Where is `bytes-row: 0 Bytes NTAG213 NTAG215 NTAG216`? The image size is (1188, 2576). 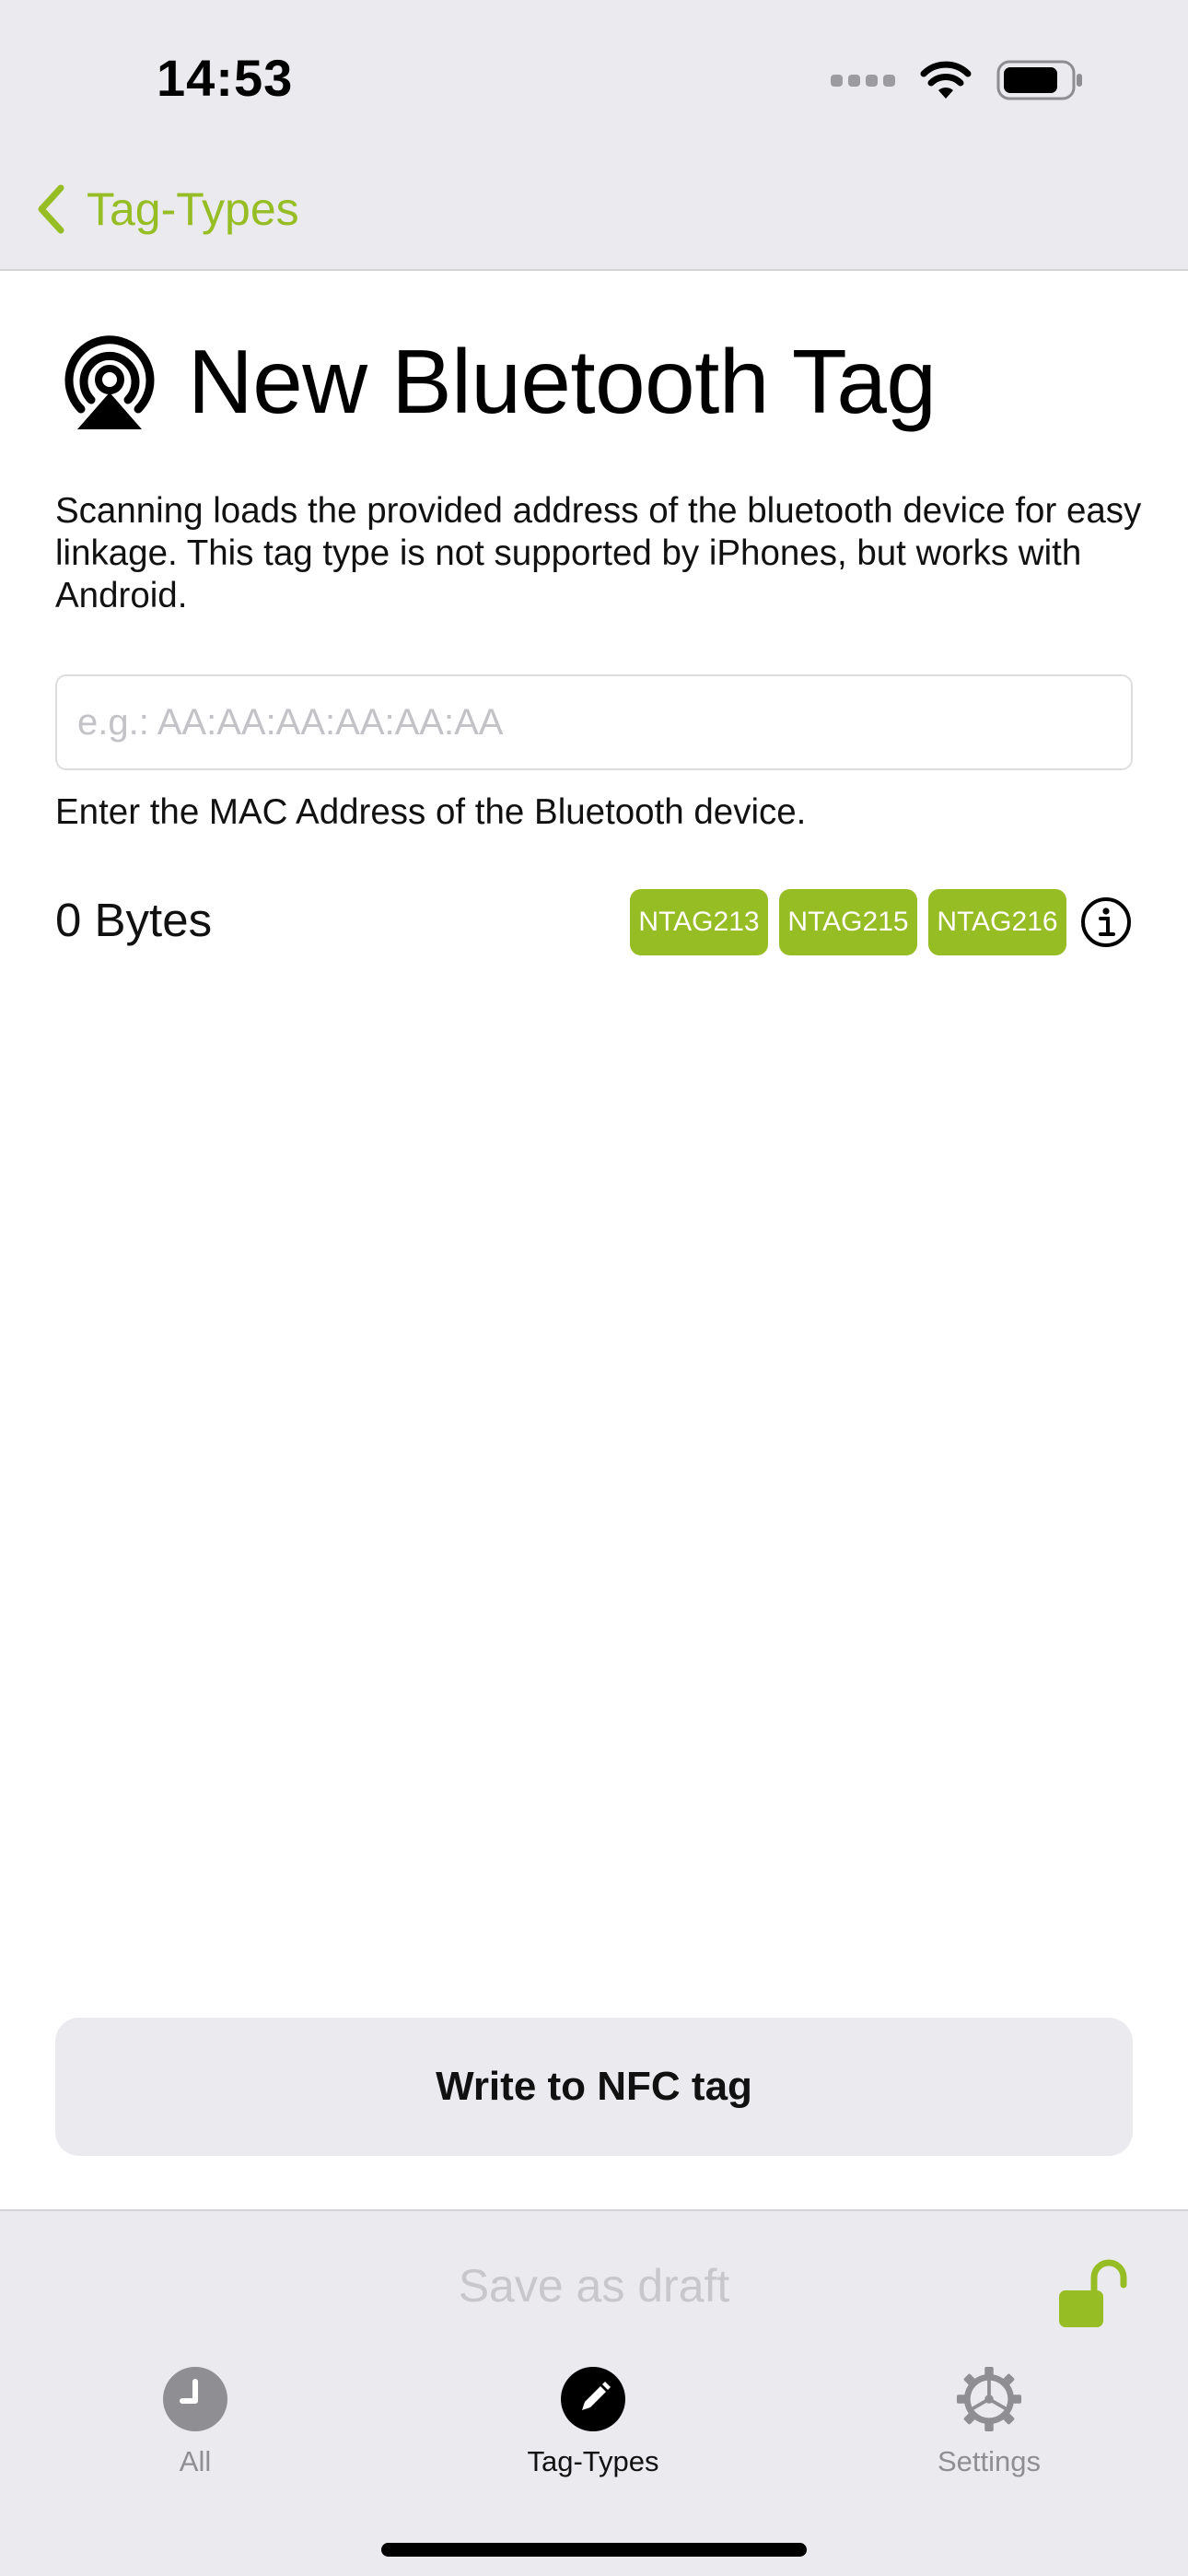
bytes-row: 0 Bytes NTAG213 NTAG215 NTAG216 is located at coordinates (594, 923).